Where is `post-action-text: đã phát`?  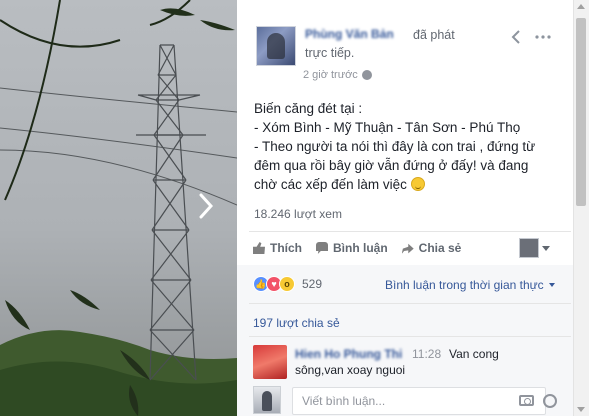 post-action-text: đã phát is located at coordinates (434, 35).